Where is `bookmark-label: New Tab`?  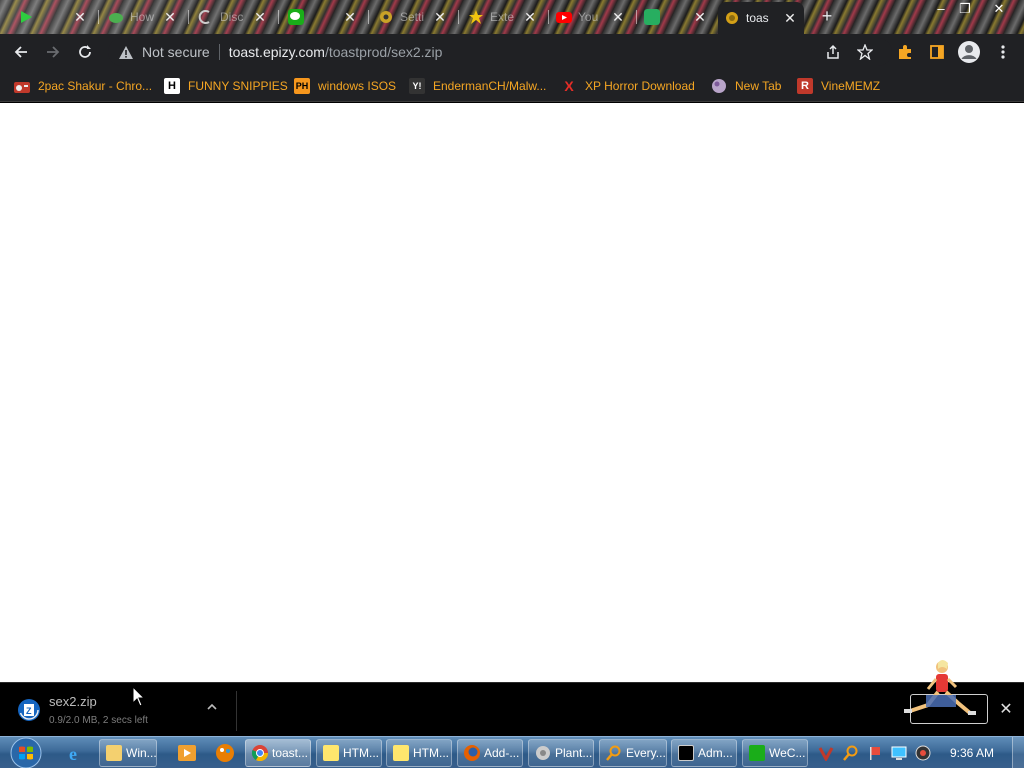 bookmark-label: New Tab is located at coordinates (758, 86).